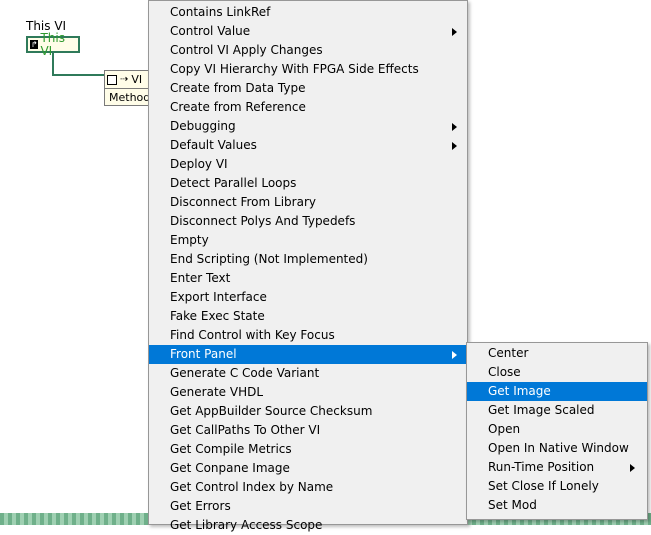 The image size is (651, 535). Describe the element at coordinates (308, 468) in the screenshot. I see `menu-item-get-conpane-image: Get Conpane Image` at that location.